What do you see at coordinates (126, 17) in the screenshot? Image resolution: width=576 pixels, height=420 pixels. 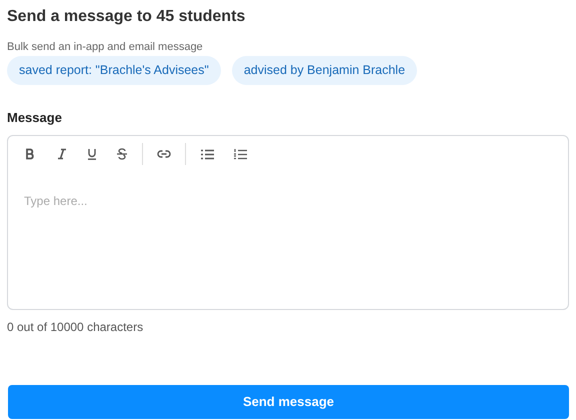 I see `dialog-title: Send a message to 45 students` at bounding box center [126, 17].